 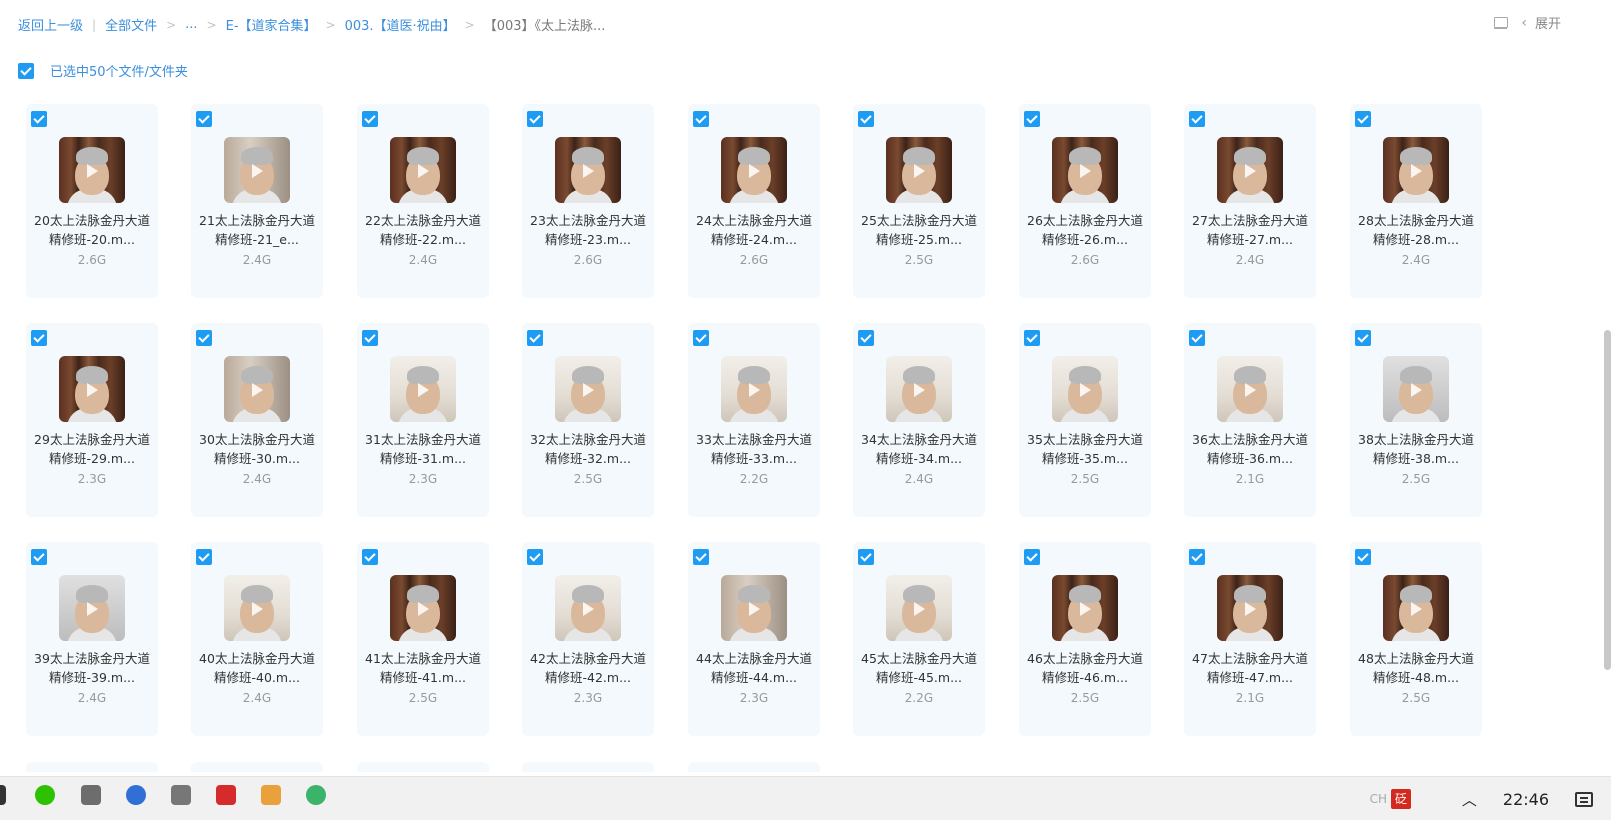 I want to click on tray-expand-icon: ︿, so click(x=1469, y=799).